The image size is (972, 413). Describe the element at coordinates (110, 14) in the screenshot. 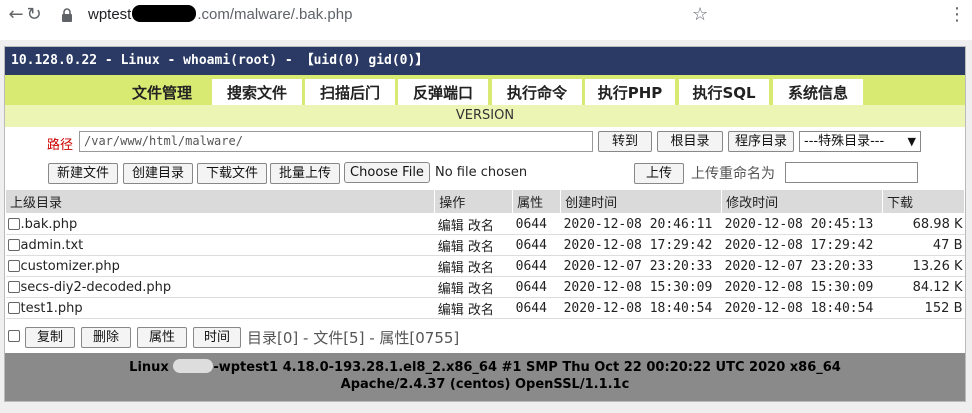

I see `url-prefix: wptest` at that location.